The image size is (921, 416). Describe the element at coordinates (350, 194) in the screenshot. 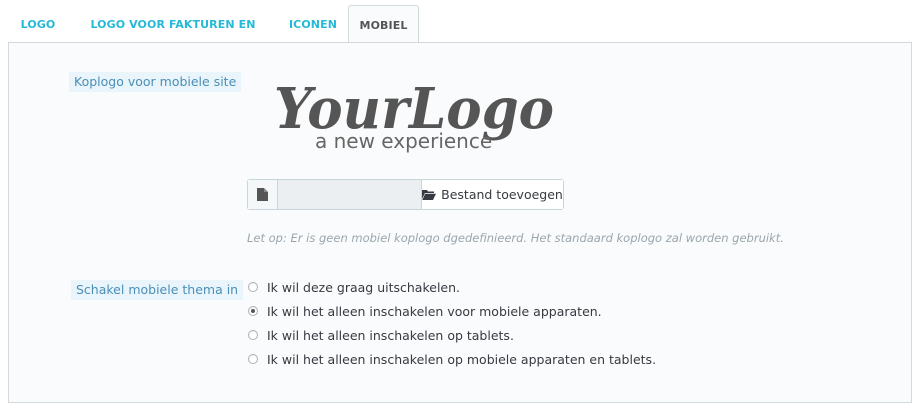

I see `file-name-input` at that location.